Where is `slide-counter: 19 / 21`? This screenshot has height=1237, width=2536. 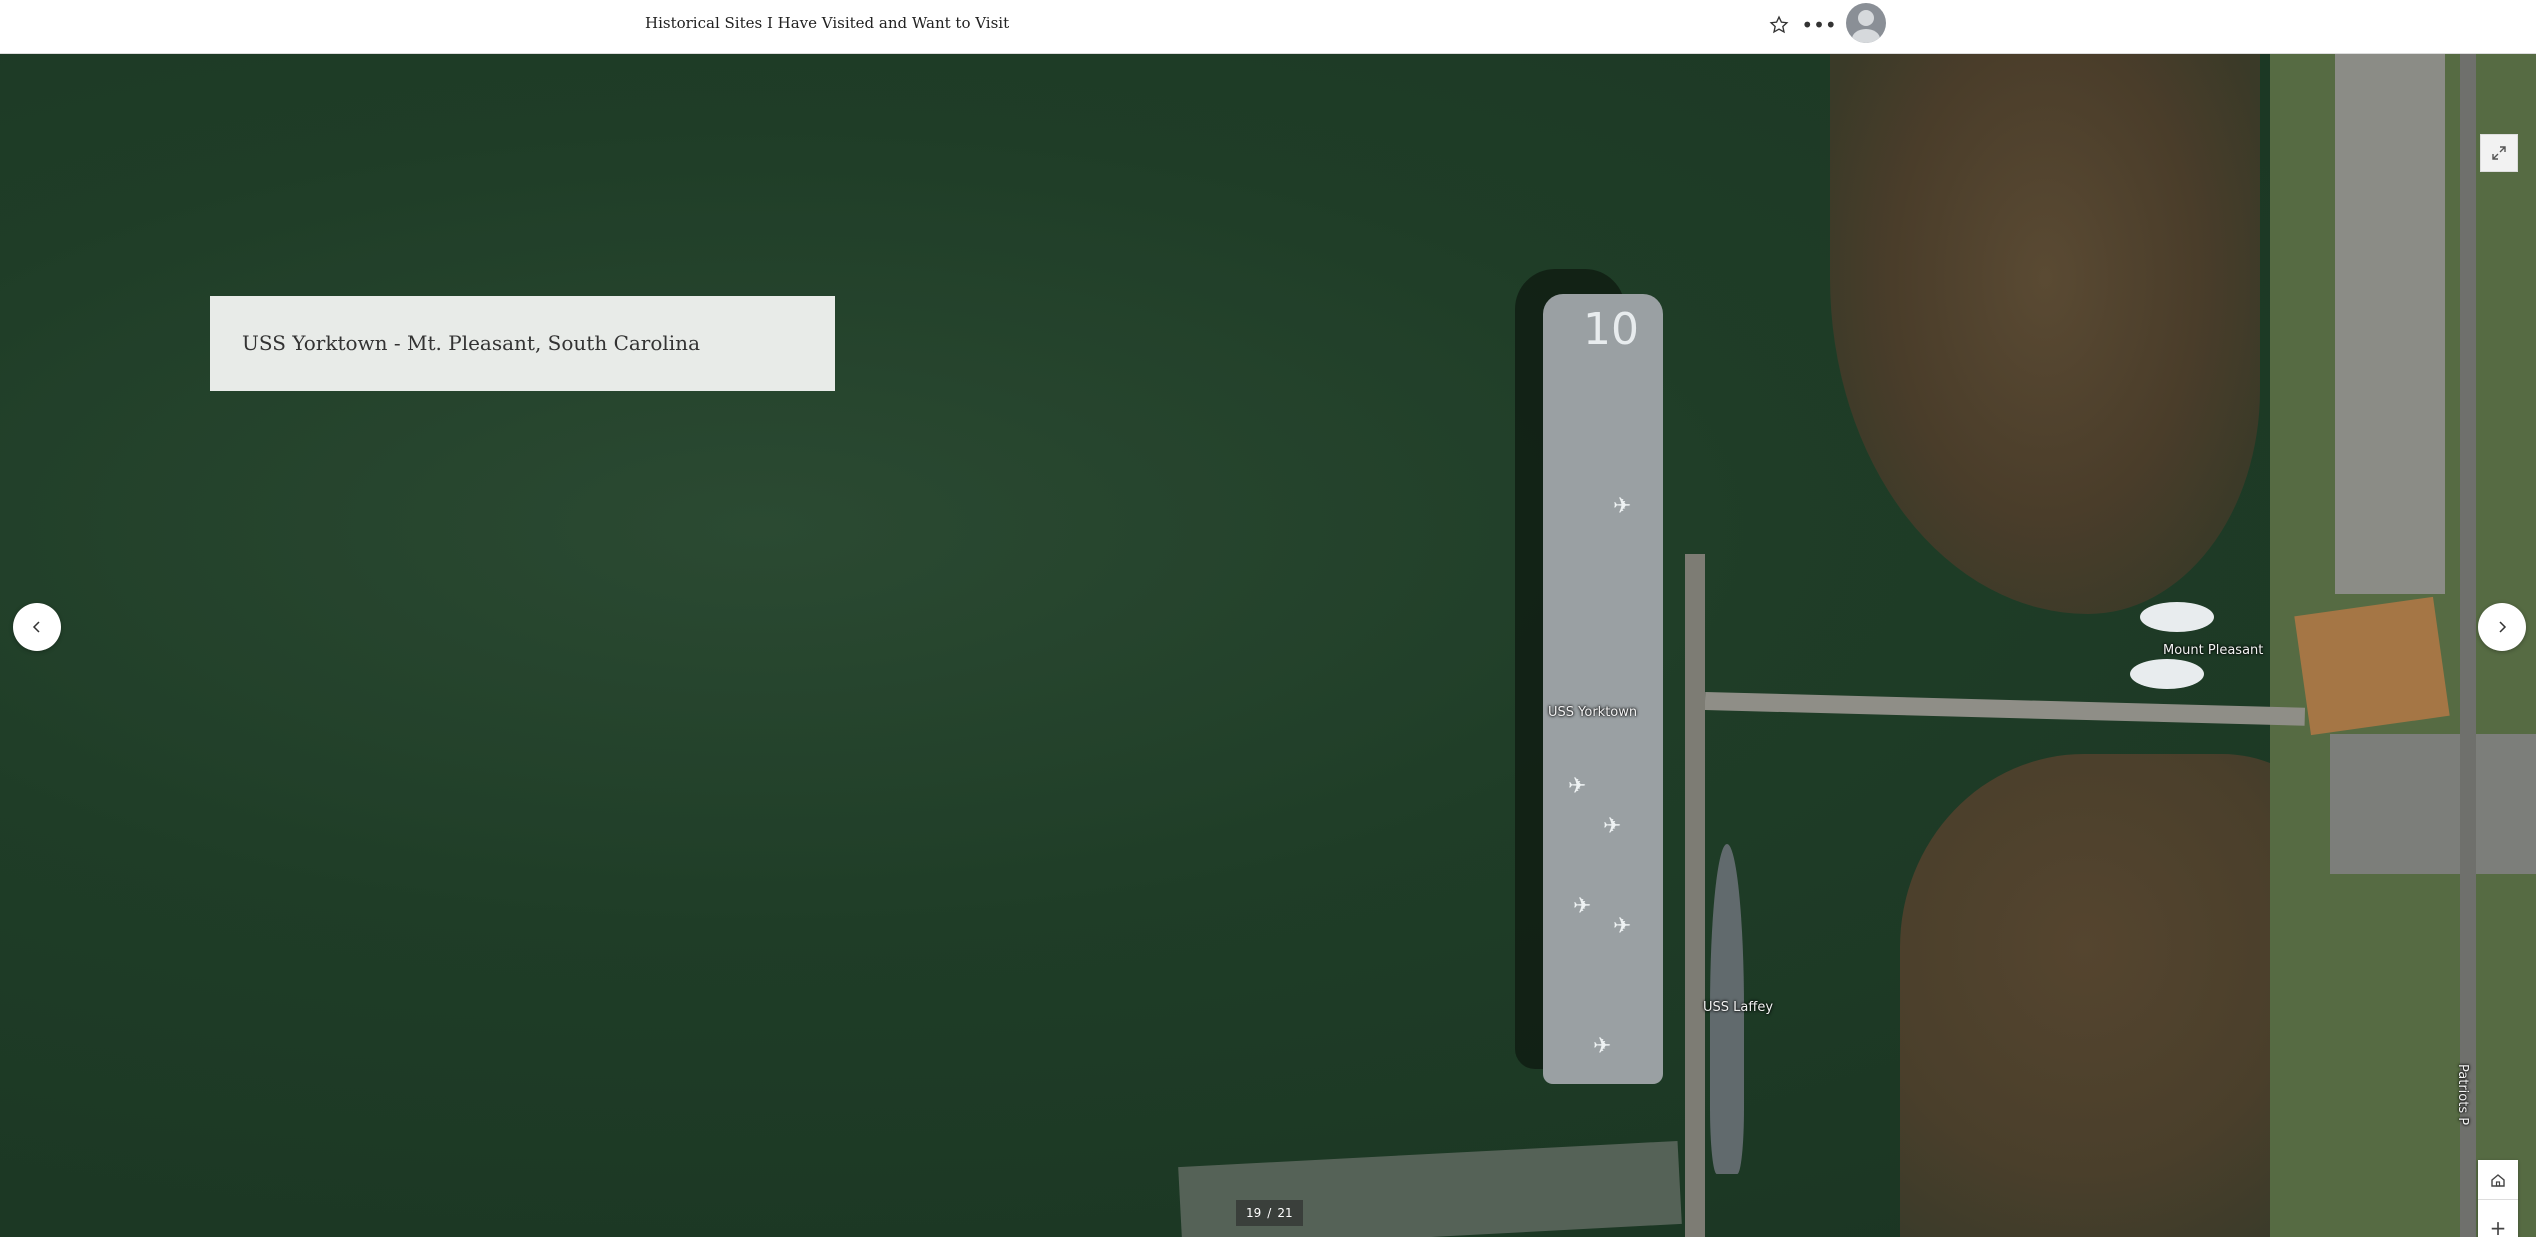
slide-counter: 19 / 21 is located at coordinates (1269, 1213).